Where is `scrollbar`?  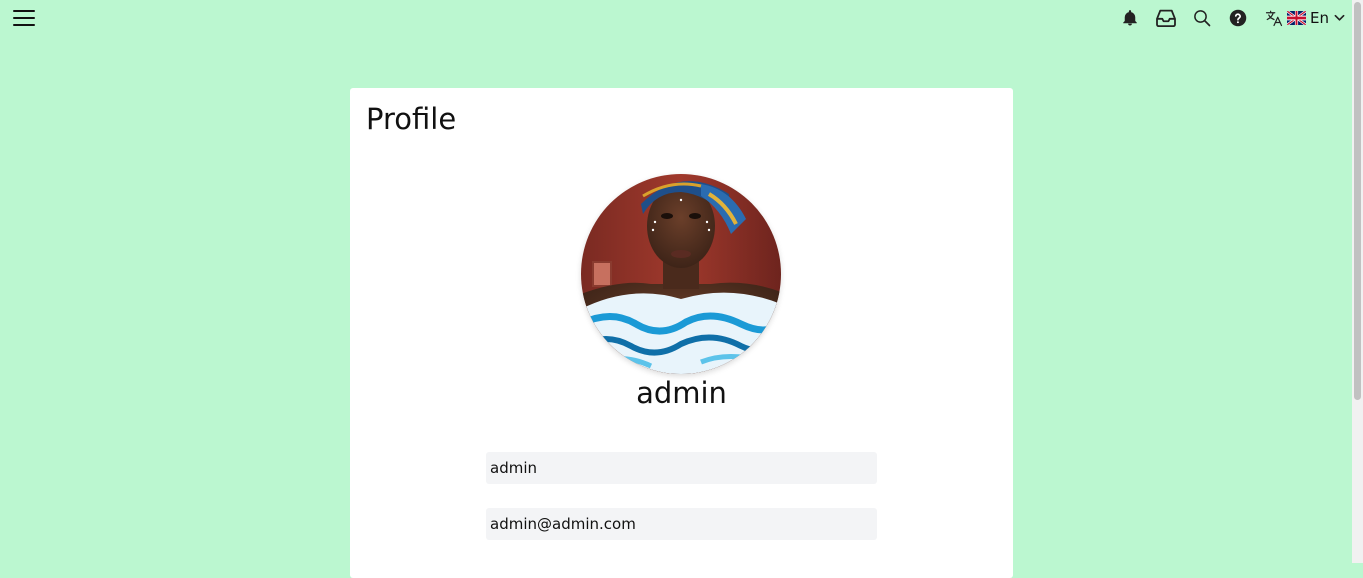
scrollbar is located at coordinates (1357, 281).